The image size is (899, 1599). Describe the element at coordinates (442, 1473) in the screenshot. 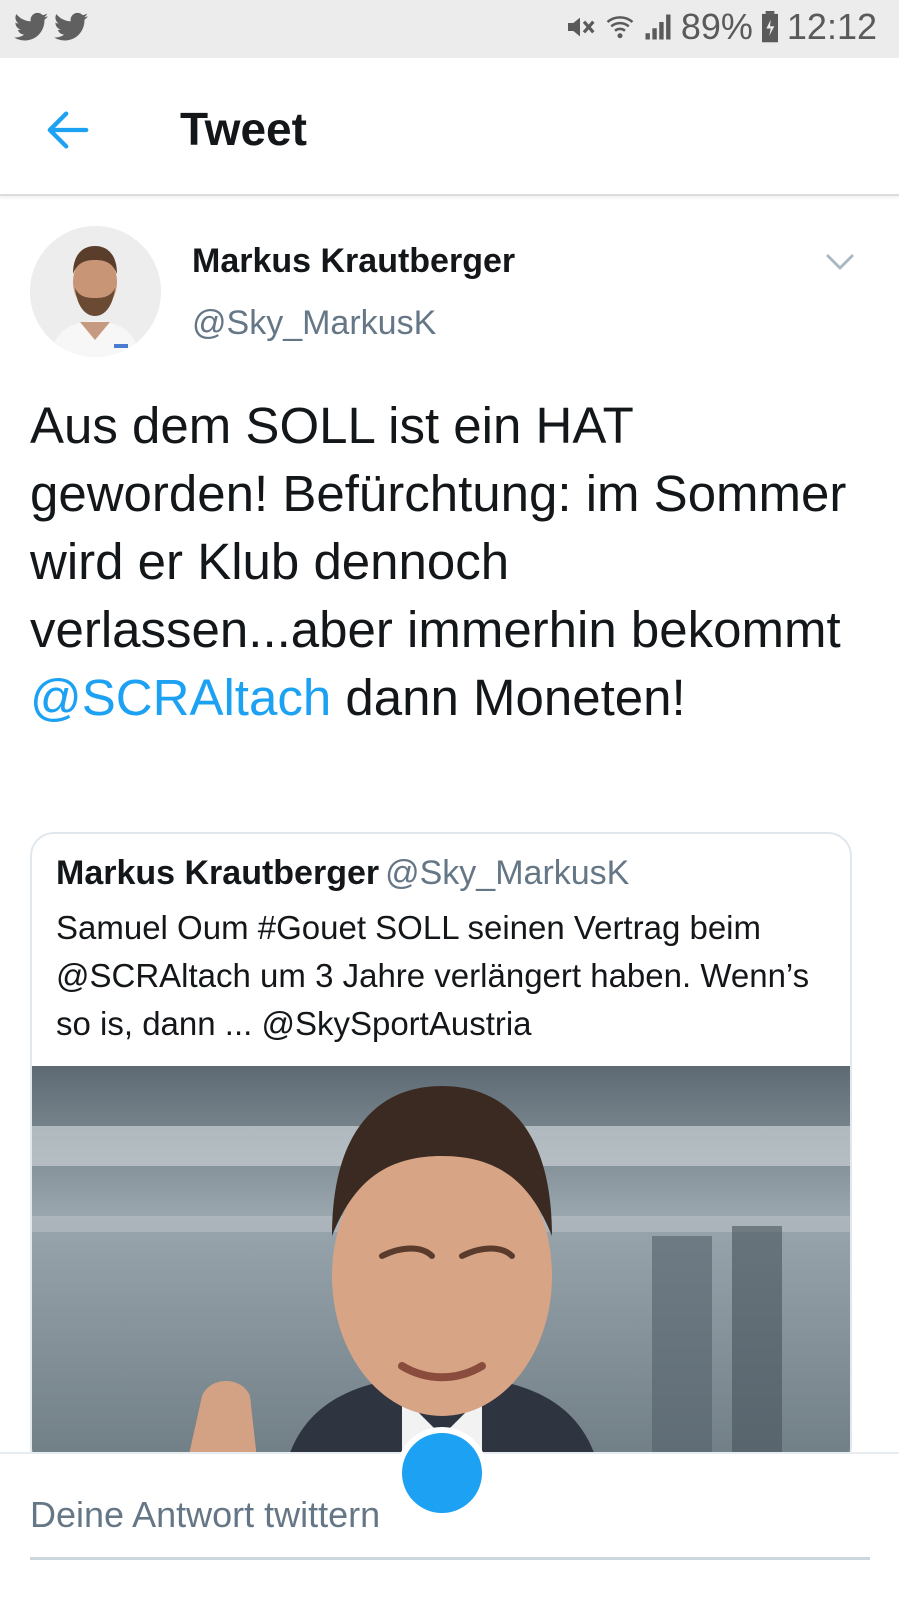

I see `compose-button` at that location.